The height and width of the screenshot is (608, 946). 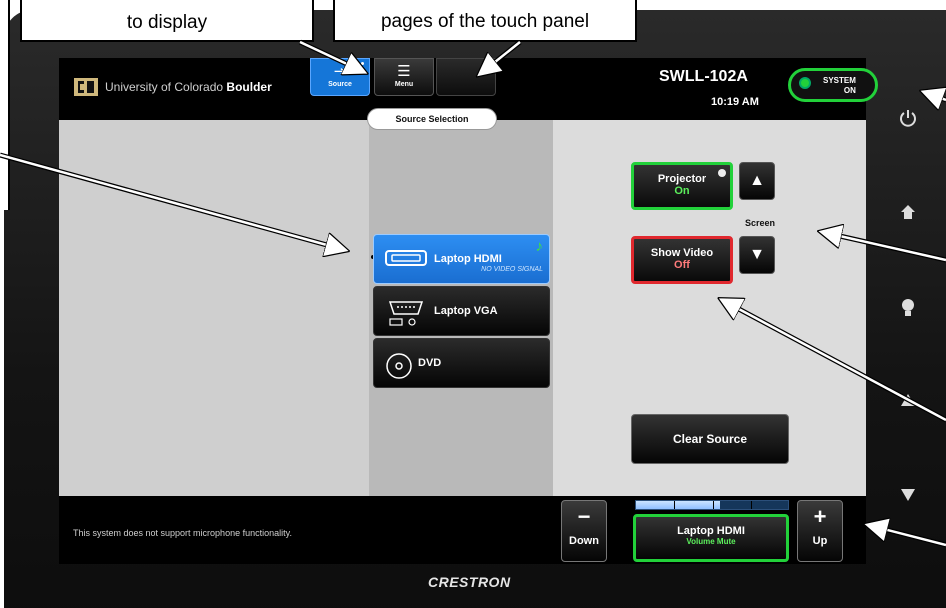 I want to click on university-name: University of Colorado Boulder, so click(x=188, y=87).